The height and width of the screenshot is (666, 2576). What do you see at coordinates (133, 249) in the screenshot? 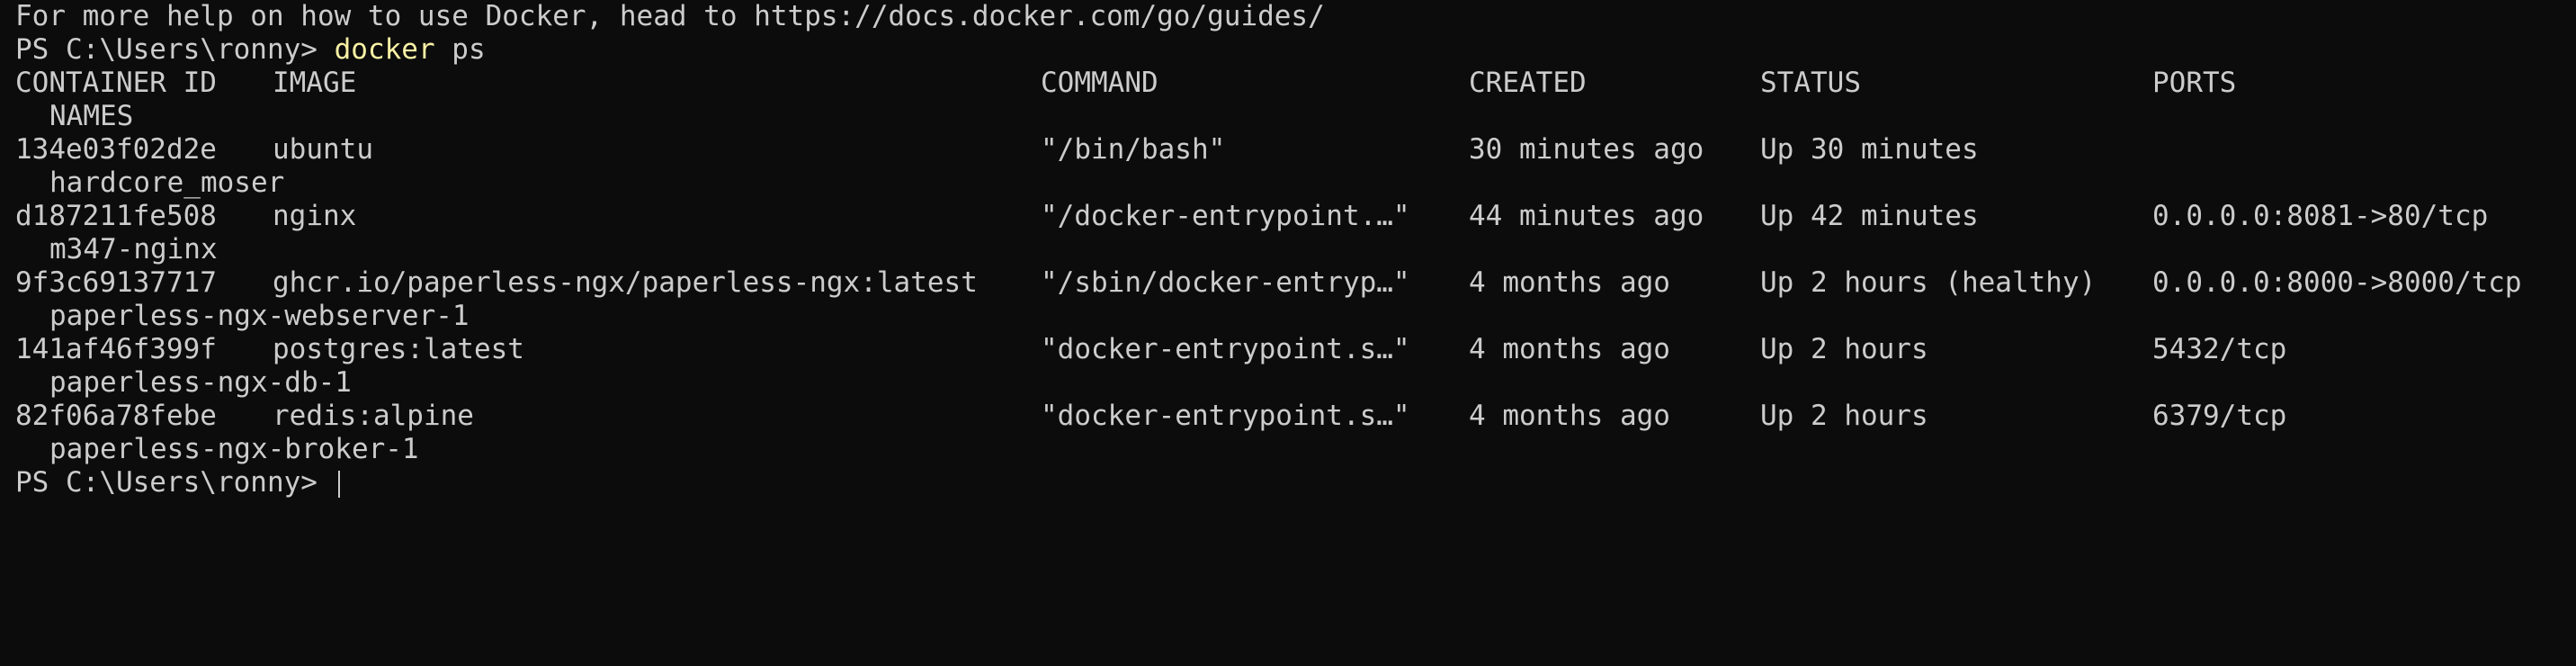
I see `container-name: m347-nginx` at bounding box center [133, 249].